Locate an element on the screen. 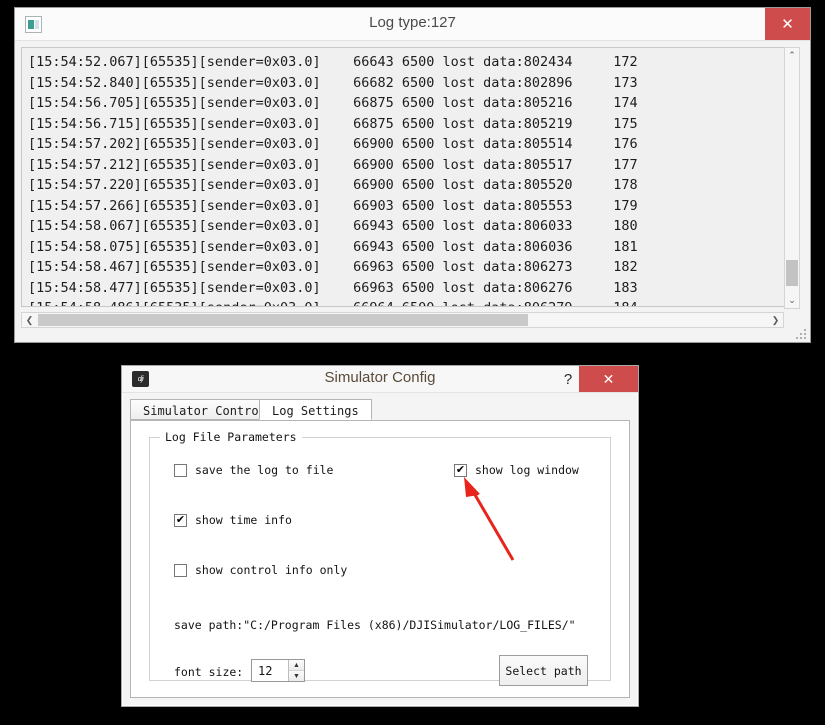 This screenshot has height=725, width=825. checkbox-label: save the log to file is located at coordinates (264, 470).